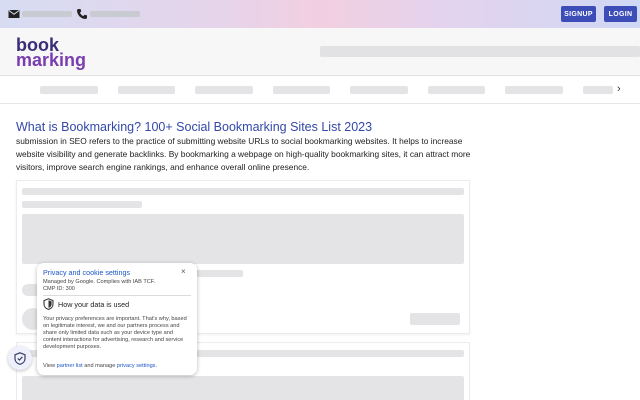  Describe the element at coordinates (136, 366) in the screenshot. I see `privacy-settings-link: privacy settings` at that location.